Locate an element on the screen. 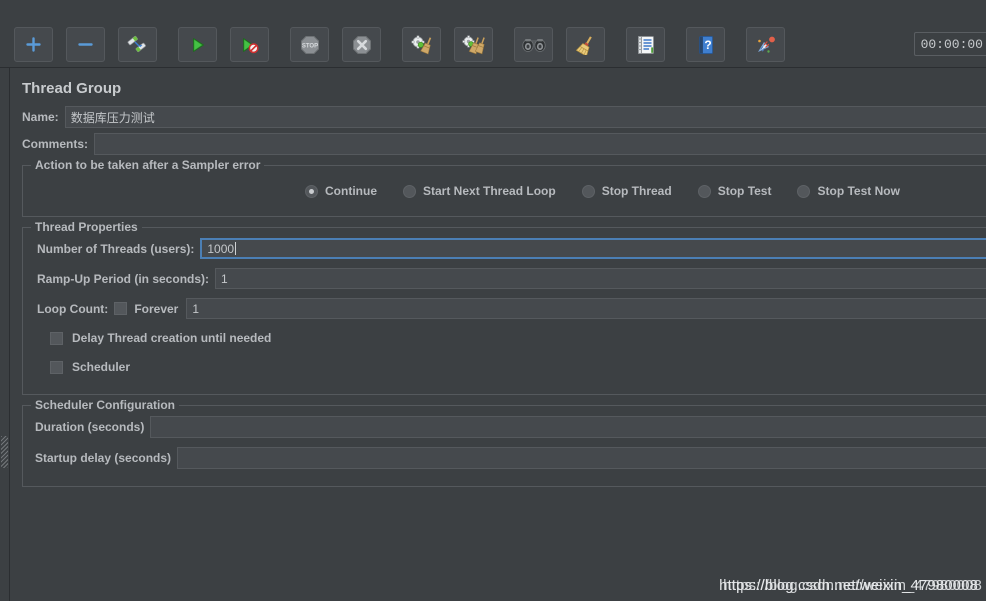 The width and height of the screenshot is (986, 601). help-button: ? is located at coordinates (705, 44).